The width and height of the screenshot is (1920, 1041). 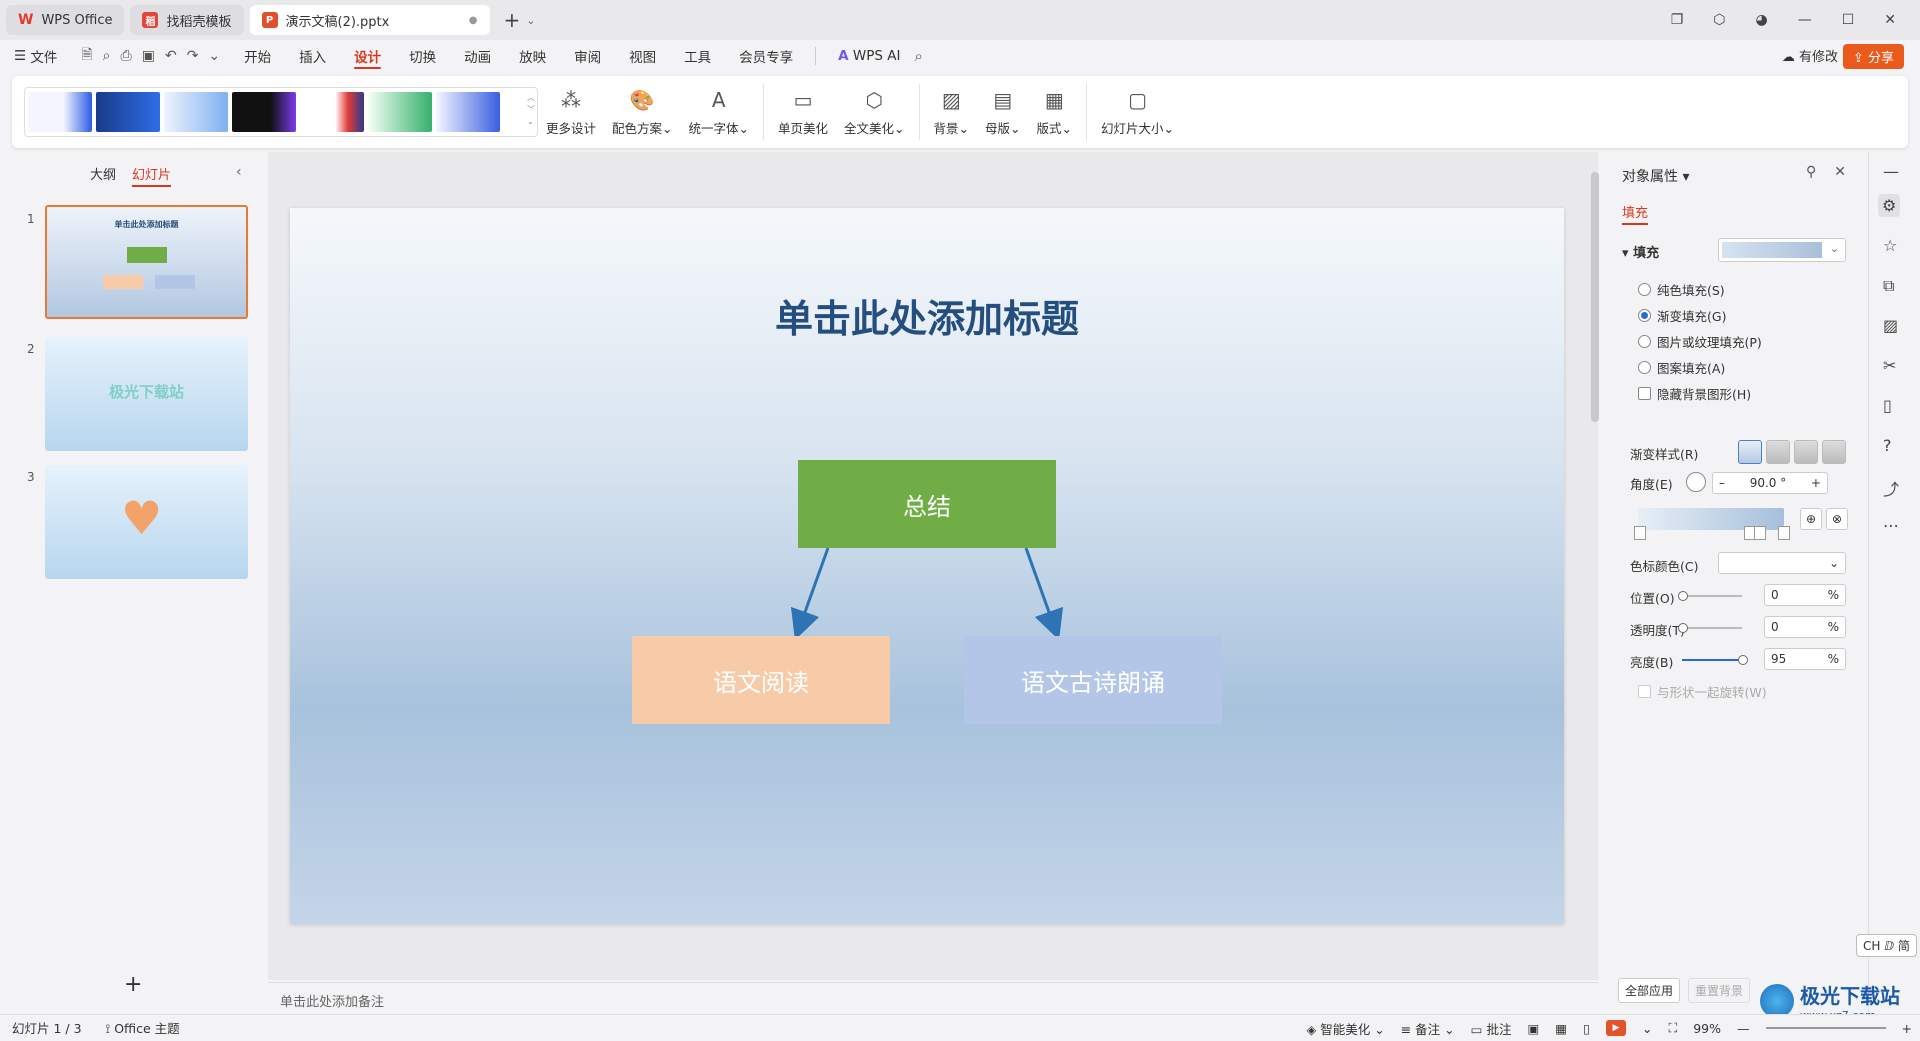 I want to click on tab-wps-office: W WPS Office, so click(x=65, y=20).